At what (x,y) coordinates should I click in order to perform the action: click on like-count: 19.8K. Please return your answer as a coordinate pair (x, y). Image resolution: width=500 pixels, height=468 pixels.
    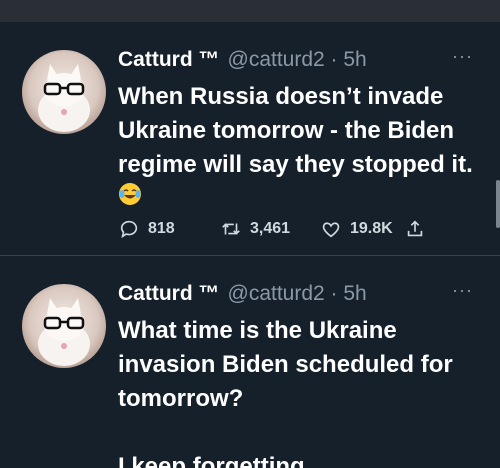
    Looking at the image, I should click on (371, 228).